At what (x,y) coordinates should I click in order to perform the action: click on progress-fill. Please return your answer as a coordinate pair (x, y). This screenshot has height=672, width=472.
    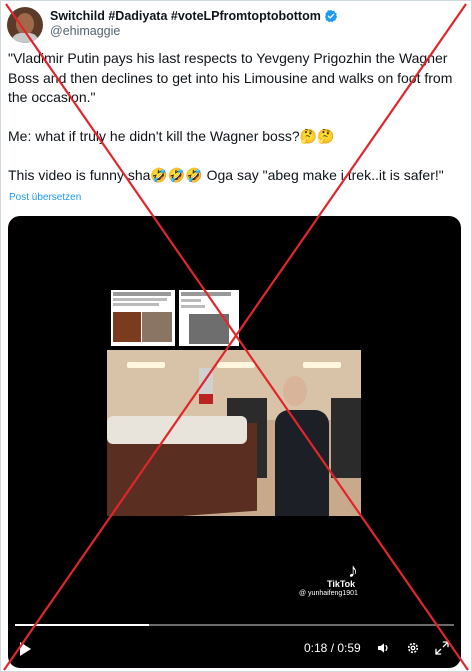
    Looking at the image, I should click on (82, 625).